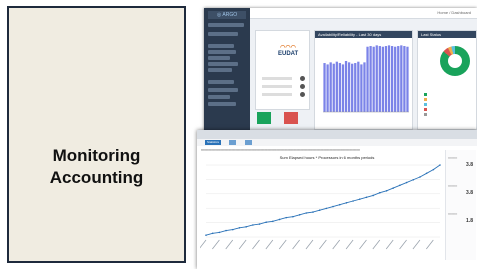  I want to click on accounting-series-line, so click(323, 200).